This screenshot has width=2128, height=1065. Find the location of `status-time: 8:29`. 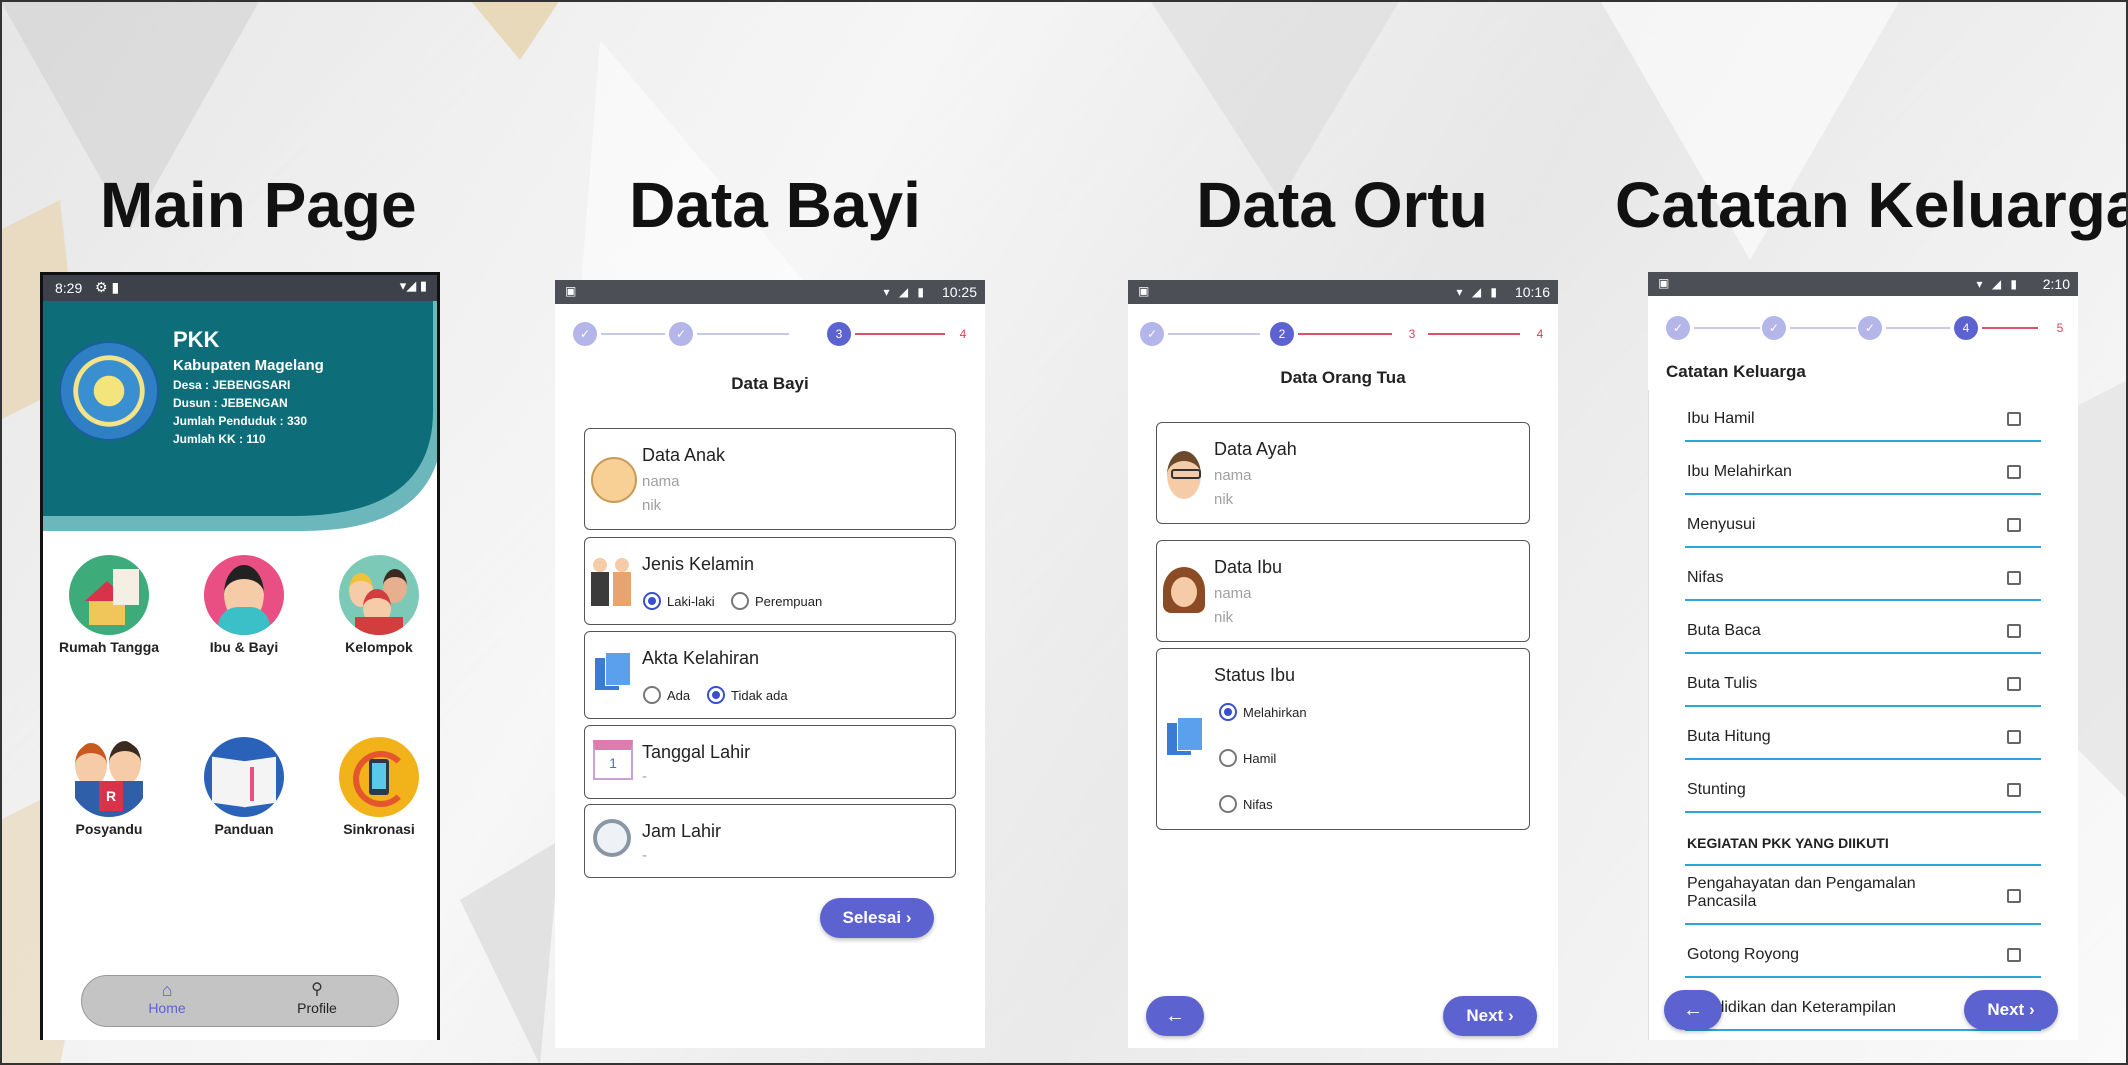

status-time: 8:29 is located at coordinates (69, 288).